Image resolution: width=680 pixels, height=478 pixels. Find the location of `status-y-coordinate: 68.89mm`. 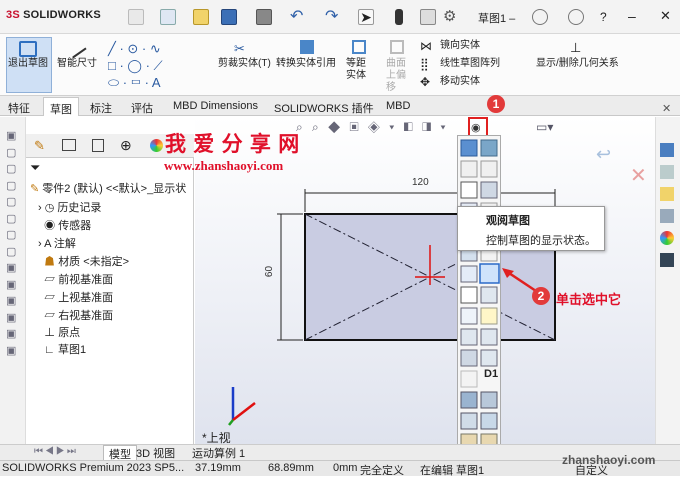

status-y-coordinate: 68.89mm is located at coordinates (291, 468).